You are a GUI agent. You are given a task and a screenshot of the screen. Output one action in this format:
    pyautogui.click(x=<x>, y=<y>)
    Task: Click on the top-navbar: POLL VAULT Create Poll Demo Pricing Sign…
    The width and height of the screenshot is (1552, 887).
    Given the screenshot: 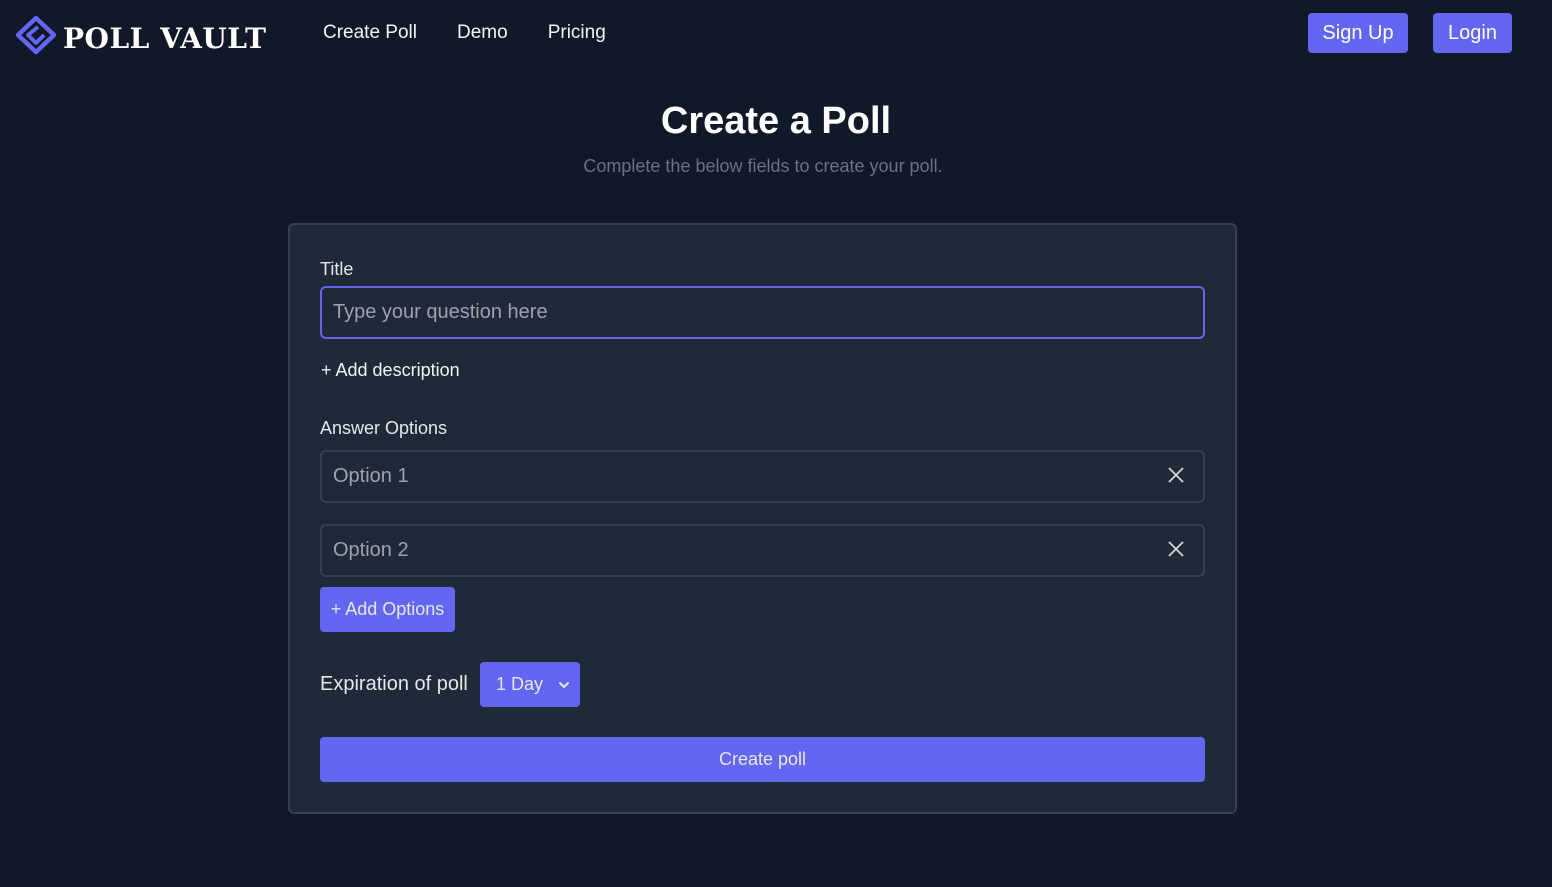 What is the action you would take?
    pyautogui.click(x=776, y=35)
    